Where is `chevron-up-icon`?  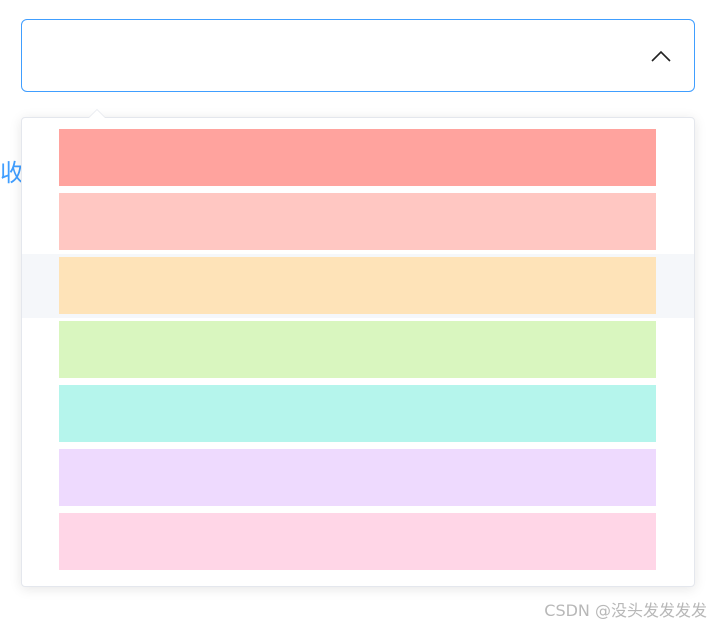
chevron-up-icon is located at coordinates (661, 56).